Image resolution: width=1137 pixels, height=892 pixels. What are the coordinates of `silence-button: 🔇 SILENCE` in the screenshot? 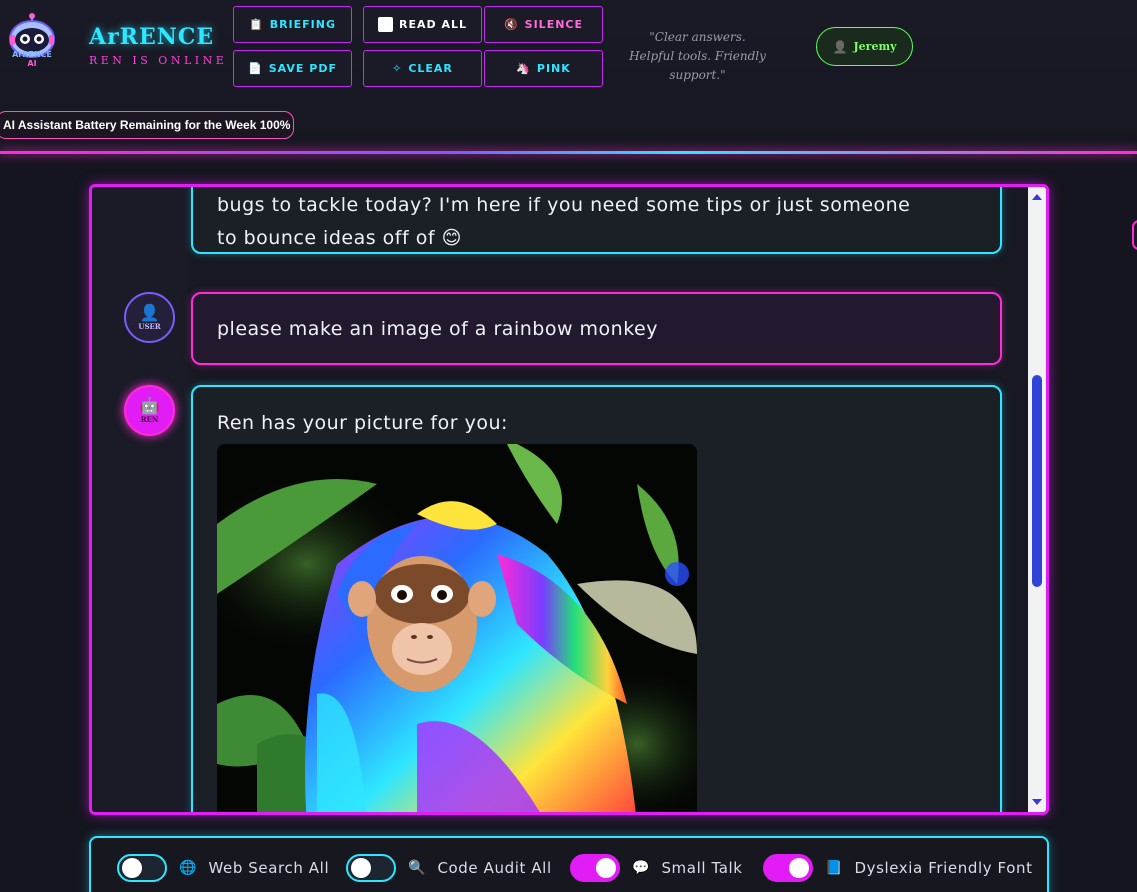 It's located at (543, 24).